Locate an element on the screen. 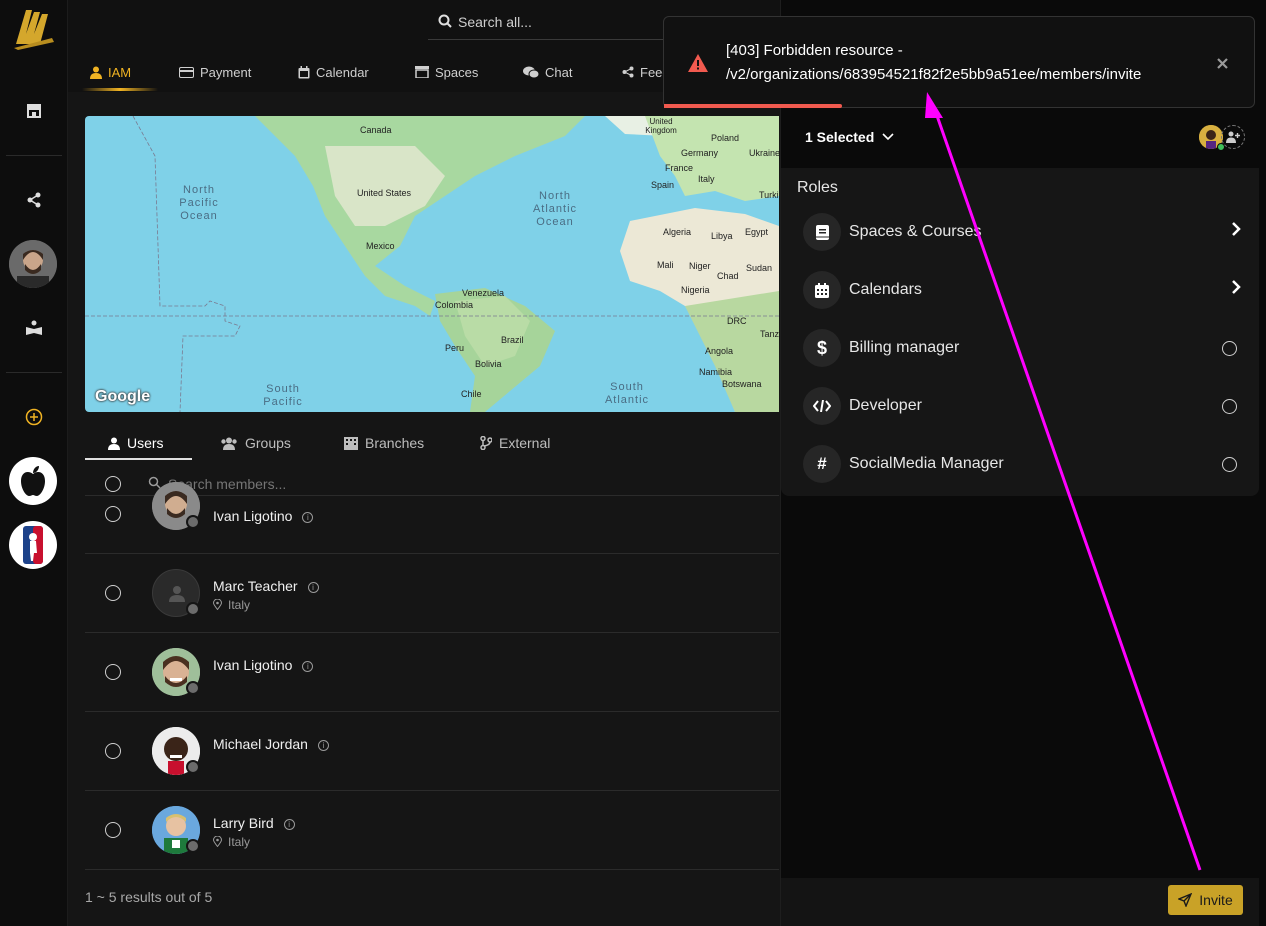 The image size is (1266, 926). role-spaces-courses: Spaces & Courses is located at coordinates (1023, 232).